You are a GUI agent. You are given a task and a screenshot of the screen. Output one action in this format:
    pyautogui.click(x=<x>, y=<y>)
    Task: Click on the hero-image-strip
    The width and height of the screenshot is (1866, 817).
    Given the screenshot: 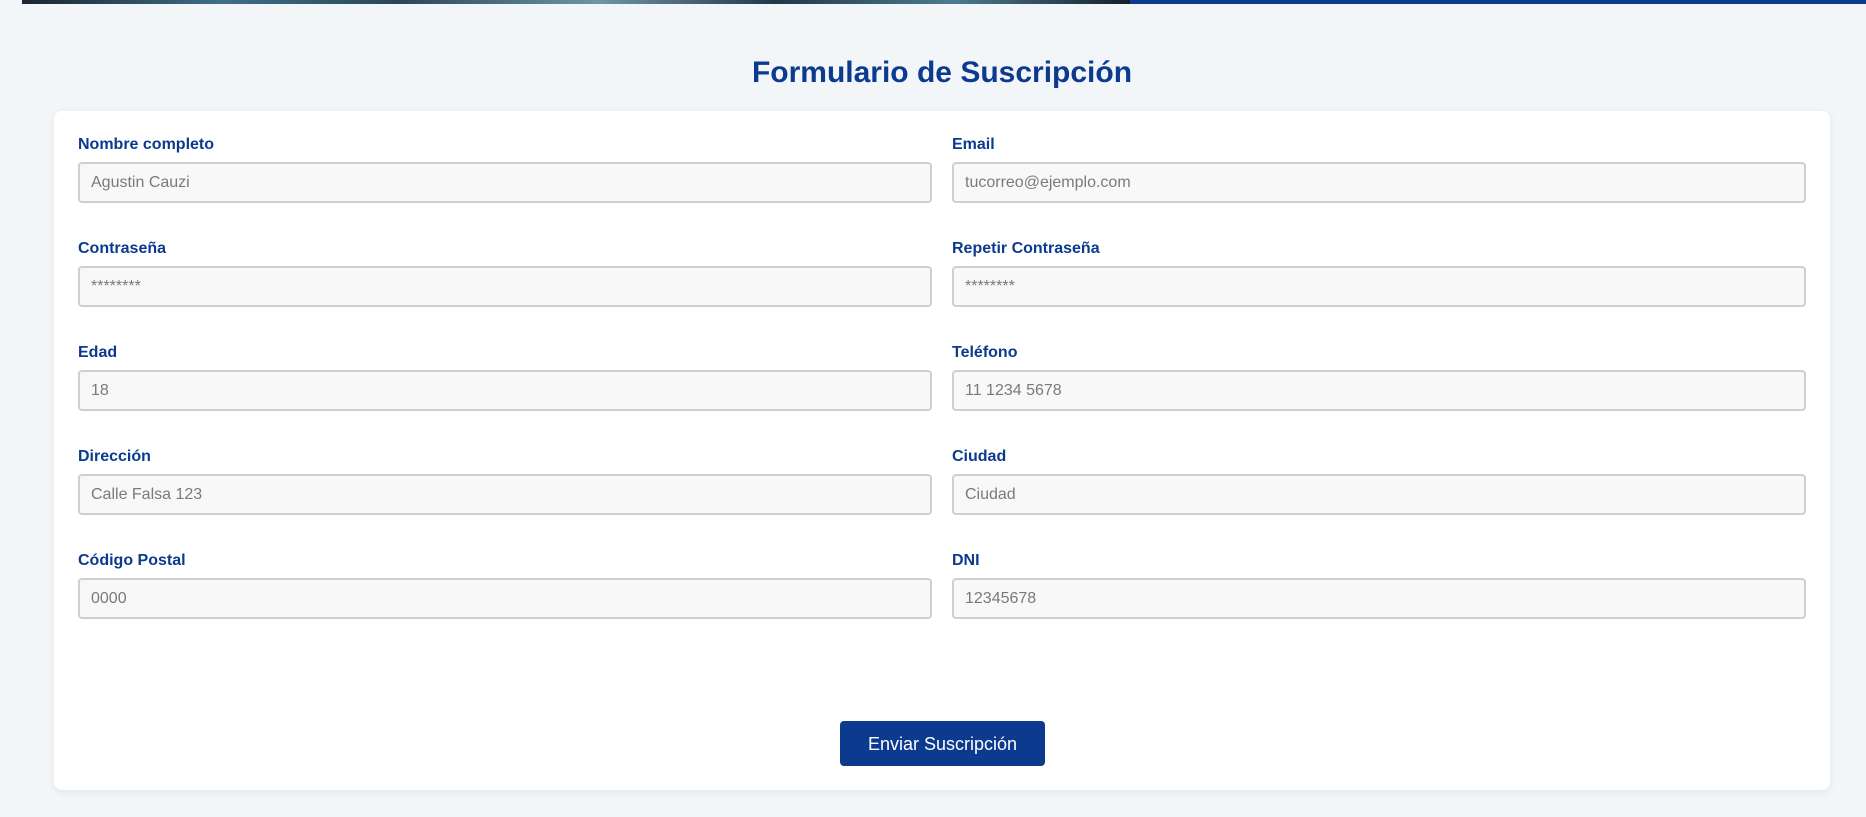 What is the action you would take?
    pyautogui.click(x=576, y=2)
    